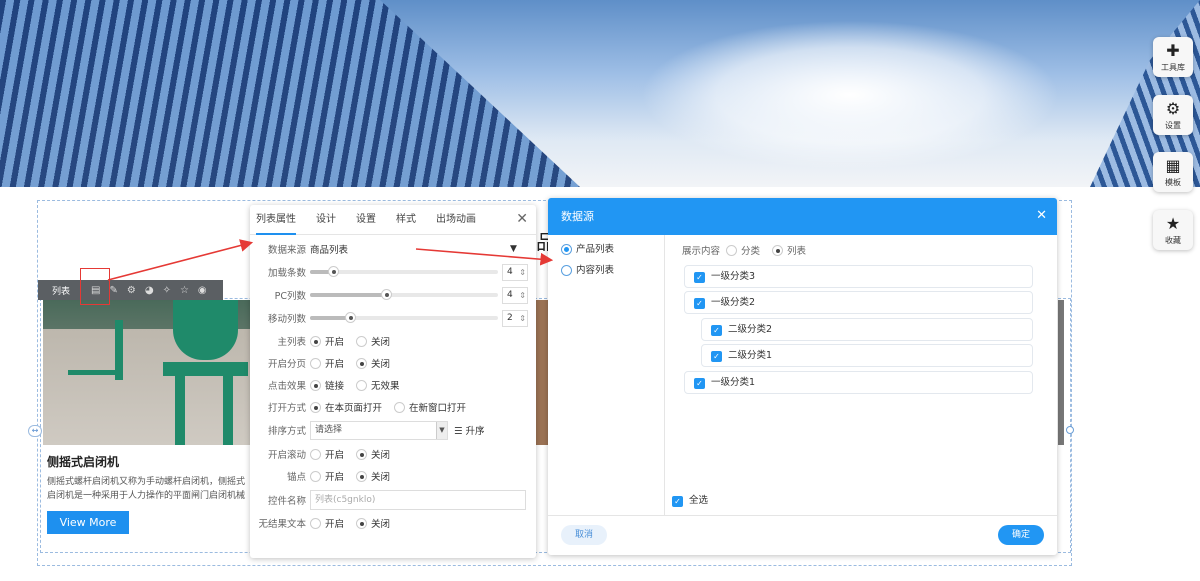 This screenshot has width=1200, height=581. Describe the element at coordinates (379, 430) in the screenshot. I see `sort-select: 请选择 ▼` at that location.